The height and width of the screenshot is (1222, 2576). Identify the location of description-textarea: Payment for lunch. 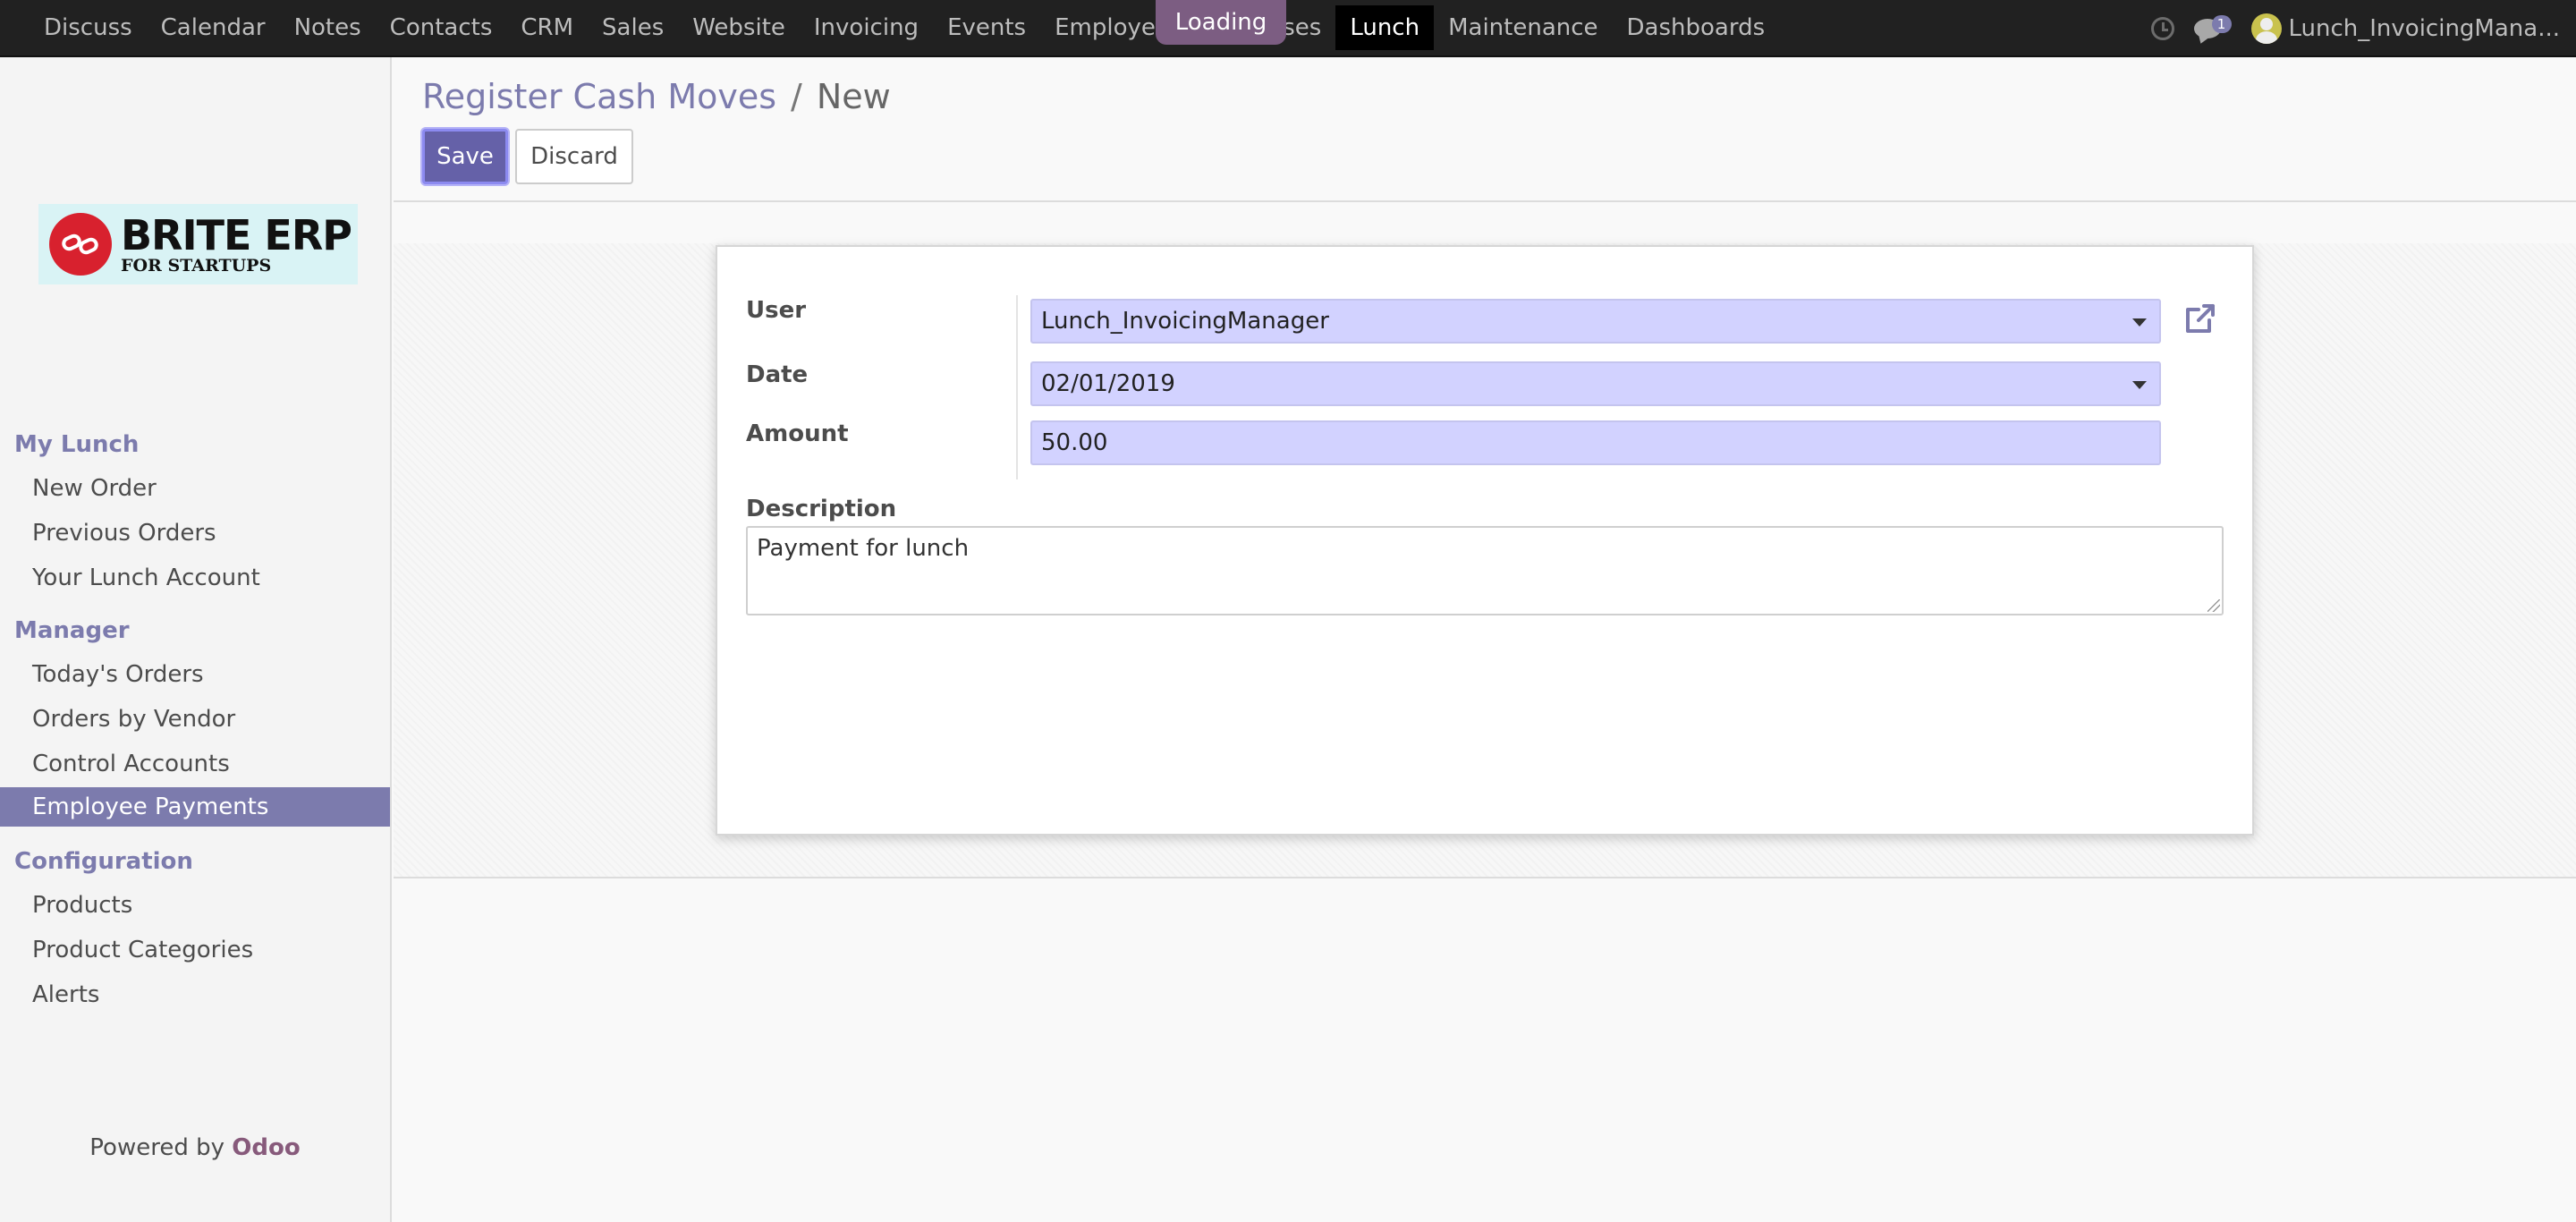
(1485, 570).